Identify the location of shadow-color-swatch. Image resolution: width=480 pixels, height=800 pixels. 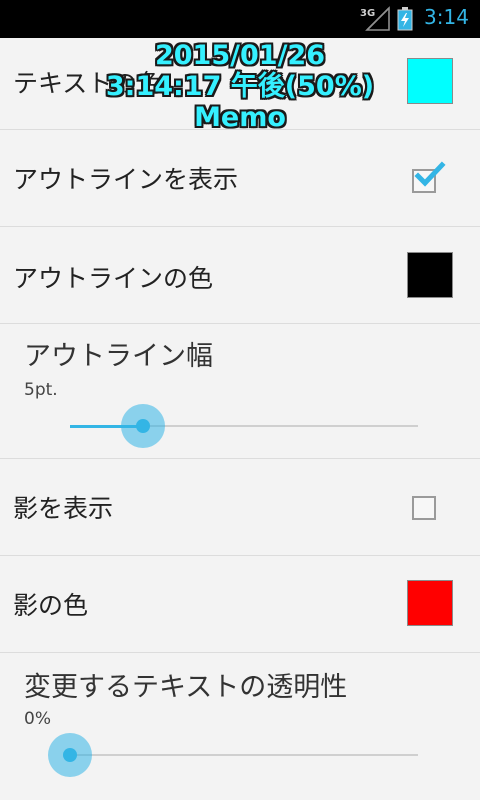
(430, 603).